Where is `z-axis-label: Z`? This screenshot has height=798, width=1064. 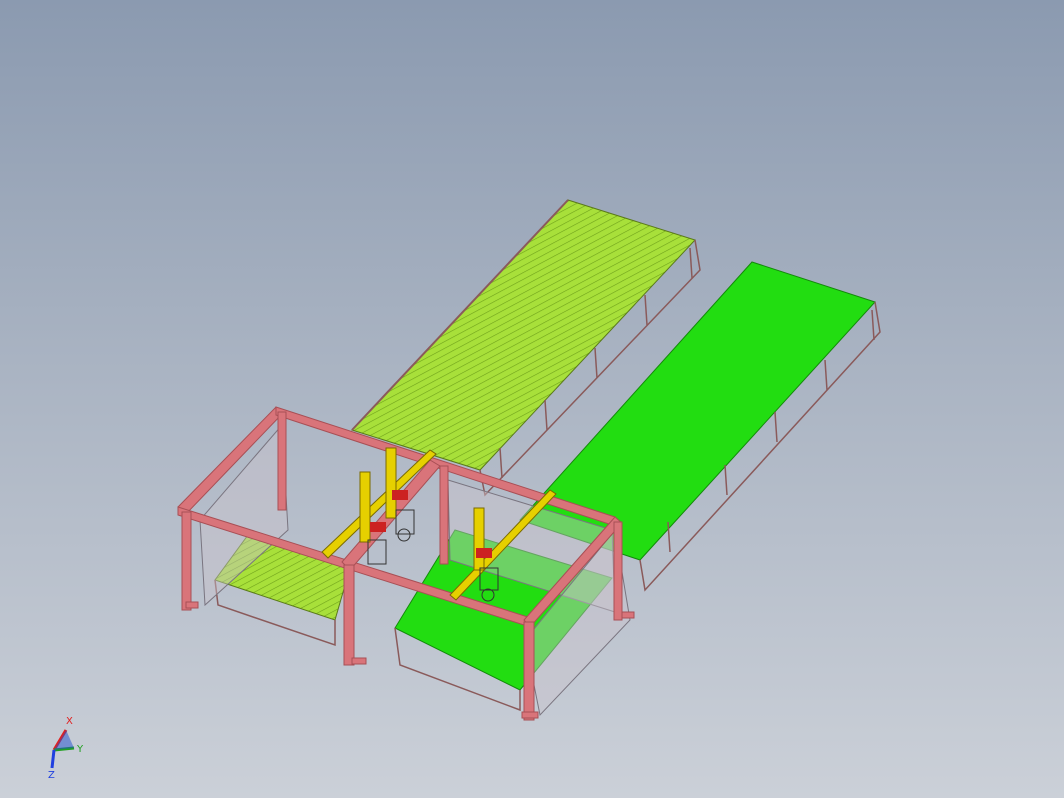 z-axis-label: Z is located at coordinates (51, 775).